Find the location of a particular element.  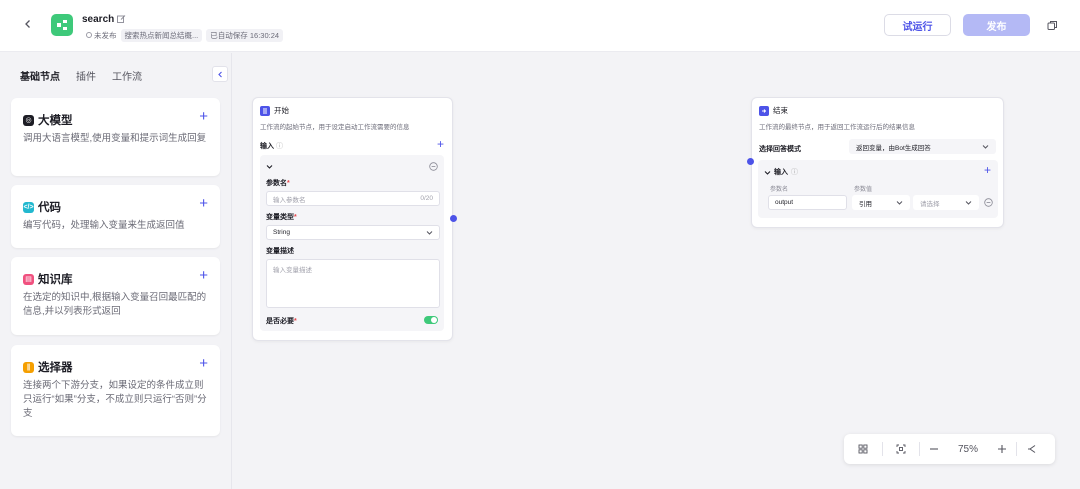

auto-layout-button is located at coordinates (1032, 449).